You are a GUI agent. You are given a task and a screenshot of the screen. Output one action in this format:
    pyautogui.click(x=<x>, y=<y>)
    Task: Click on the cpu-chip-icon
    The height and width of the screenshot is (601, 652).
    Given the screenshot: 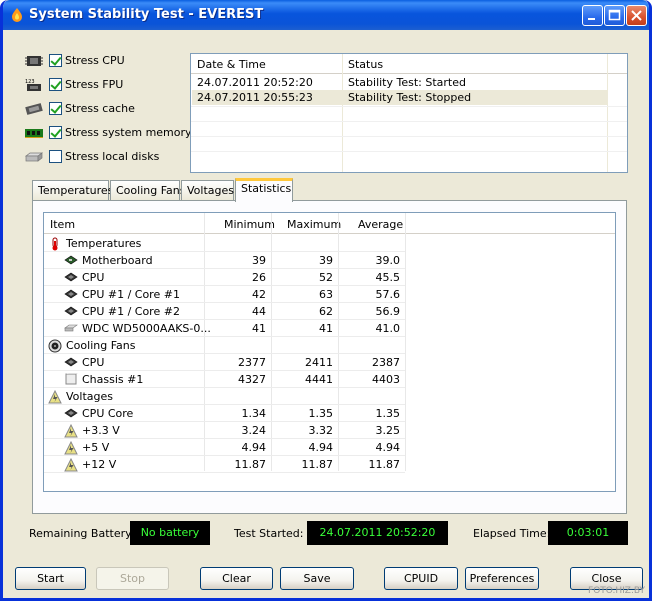 What is the action you would take?
    pyautogui.click(x=34, y=61)
    